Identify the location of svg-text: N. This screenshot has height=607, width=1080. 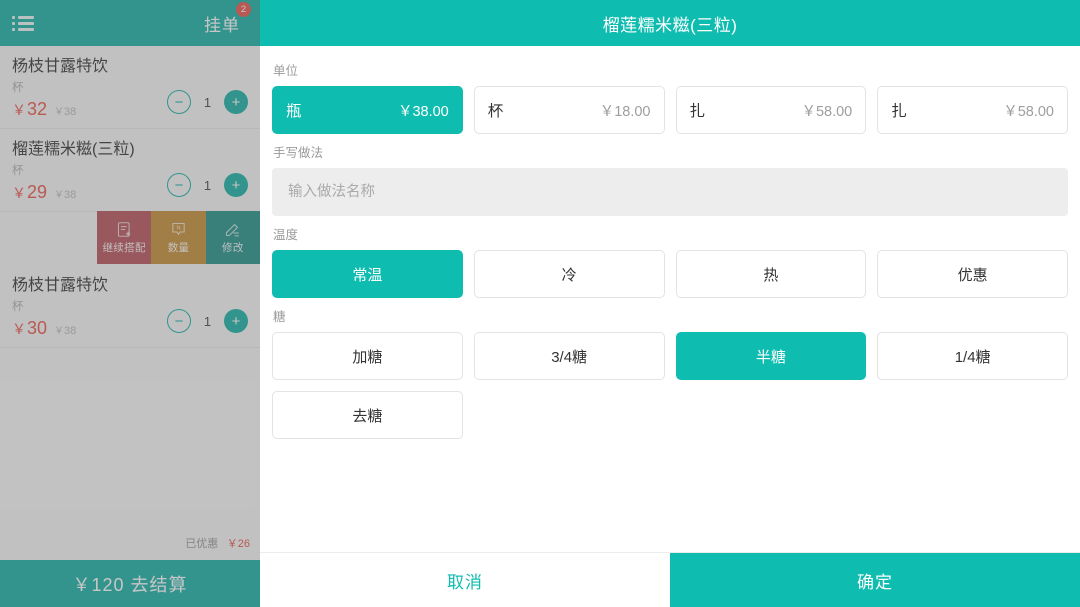
(178, 228).